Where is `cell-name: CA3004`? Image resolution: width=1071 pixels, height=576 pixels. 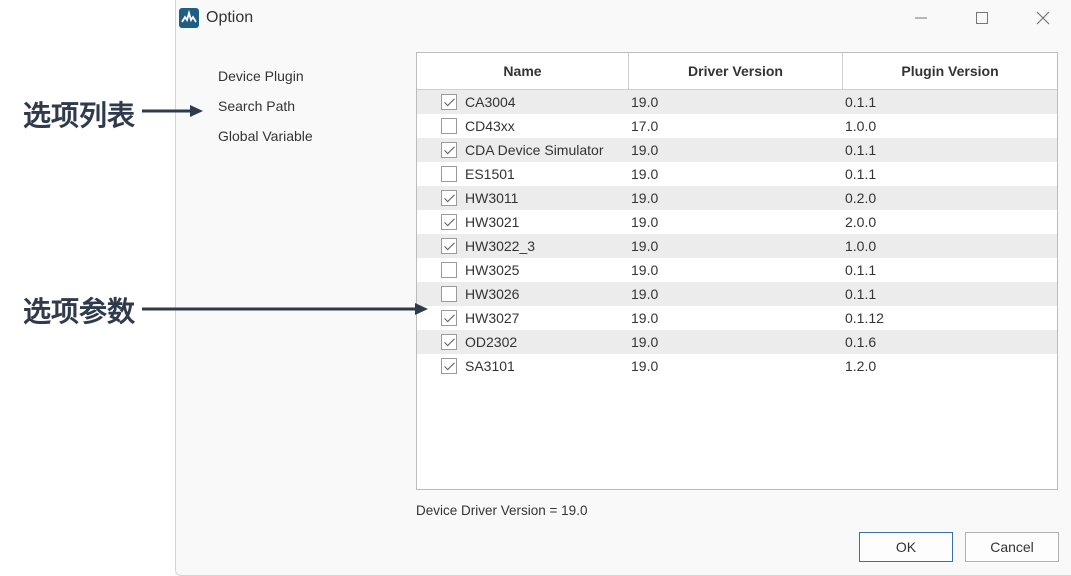 cell-name: CA3004 is located at coordinates (523, 102).